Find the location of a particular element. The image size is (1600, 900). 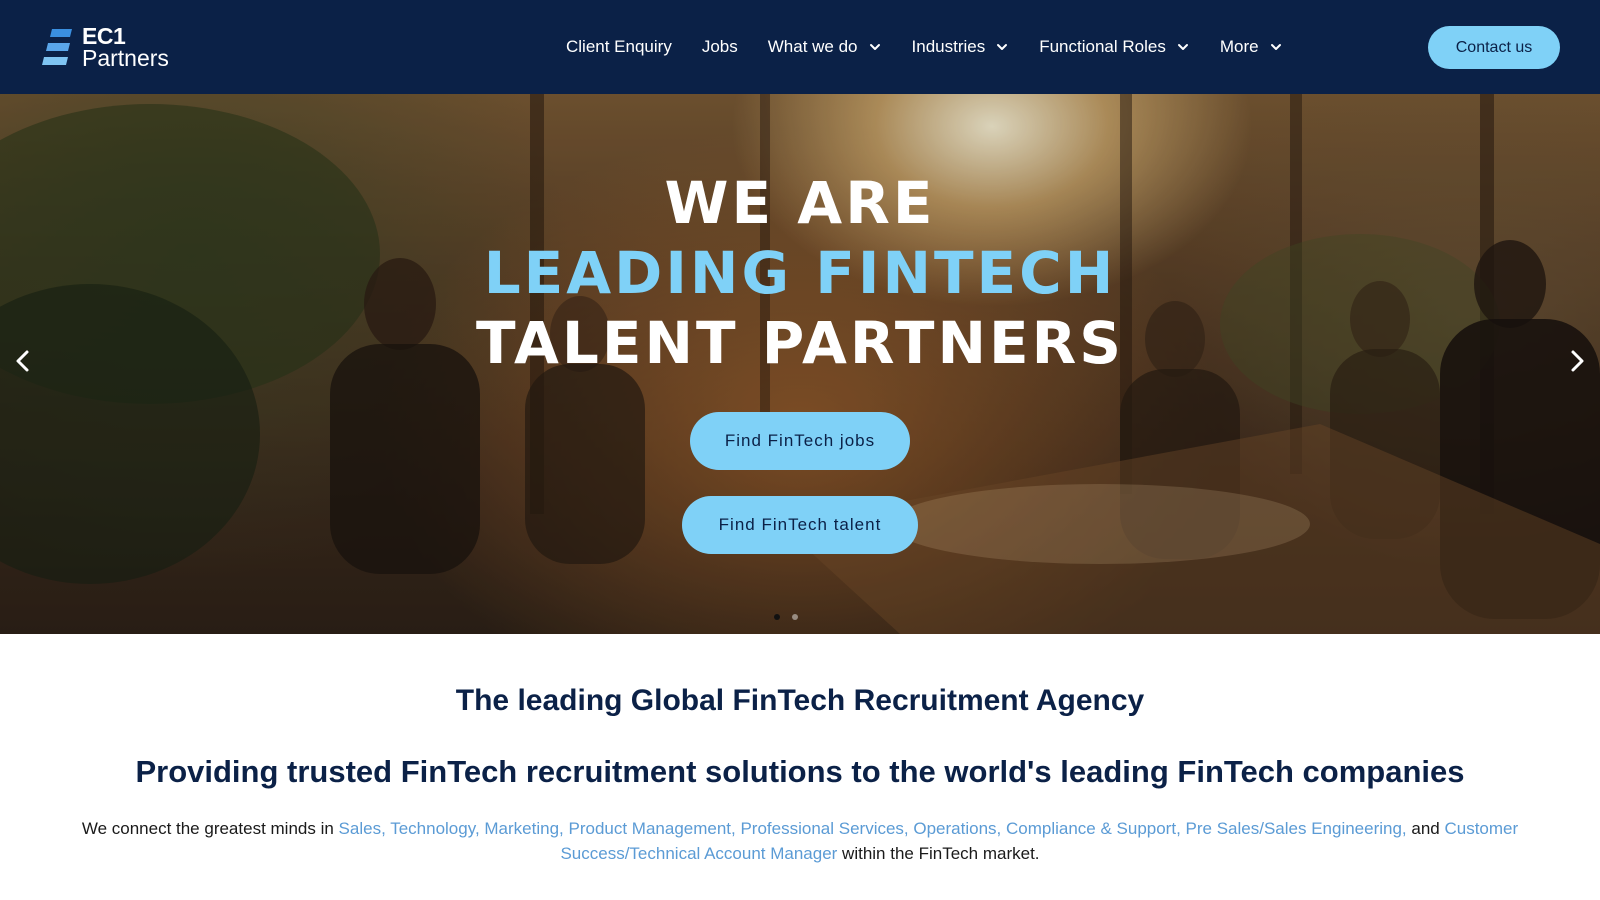

find-fintech-talent-button: Find FinTech talent is located at coordinates (800, 525).